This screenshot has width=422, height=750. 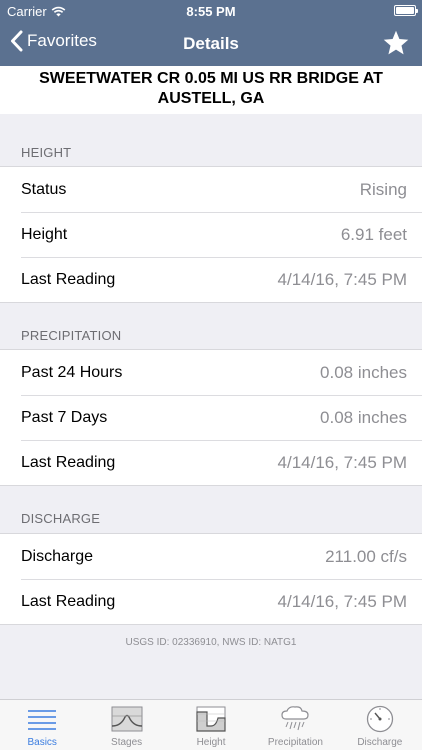 What do you see at coordinates (72, 372) in the screenshot?
I see `row-label: Past 24 Hours` at bounding box center [72, 372].